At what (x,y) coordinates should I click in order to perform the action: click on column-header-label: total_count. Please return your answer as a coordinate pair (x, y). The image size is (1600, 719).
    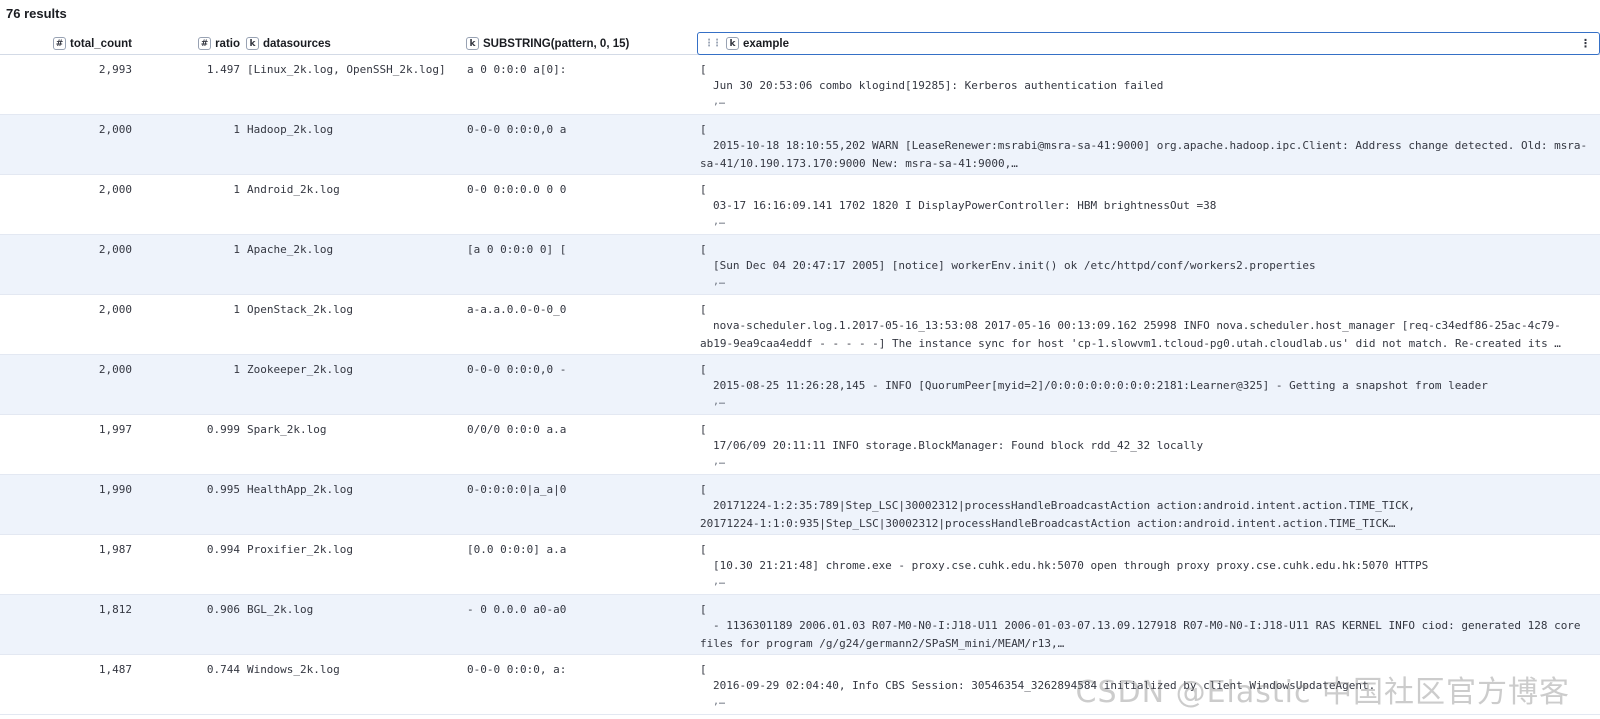
    Looking at the image, I should click on (101, 43).